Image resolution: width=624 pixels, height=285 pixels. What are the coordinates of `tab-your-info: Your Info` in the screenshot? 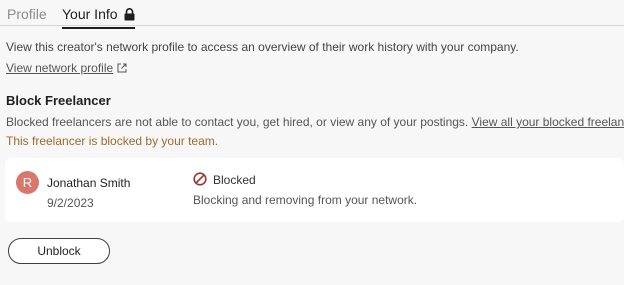 It's located at (98, 17).